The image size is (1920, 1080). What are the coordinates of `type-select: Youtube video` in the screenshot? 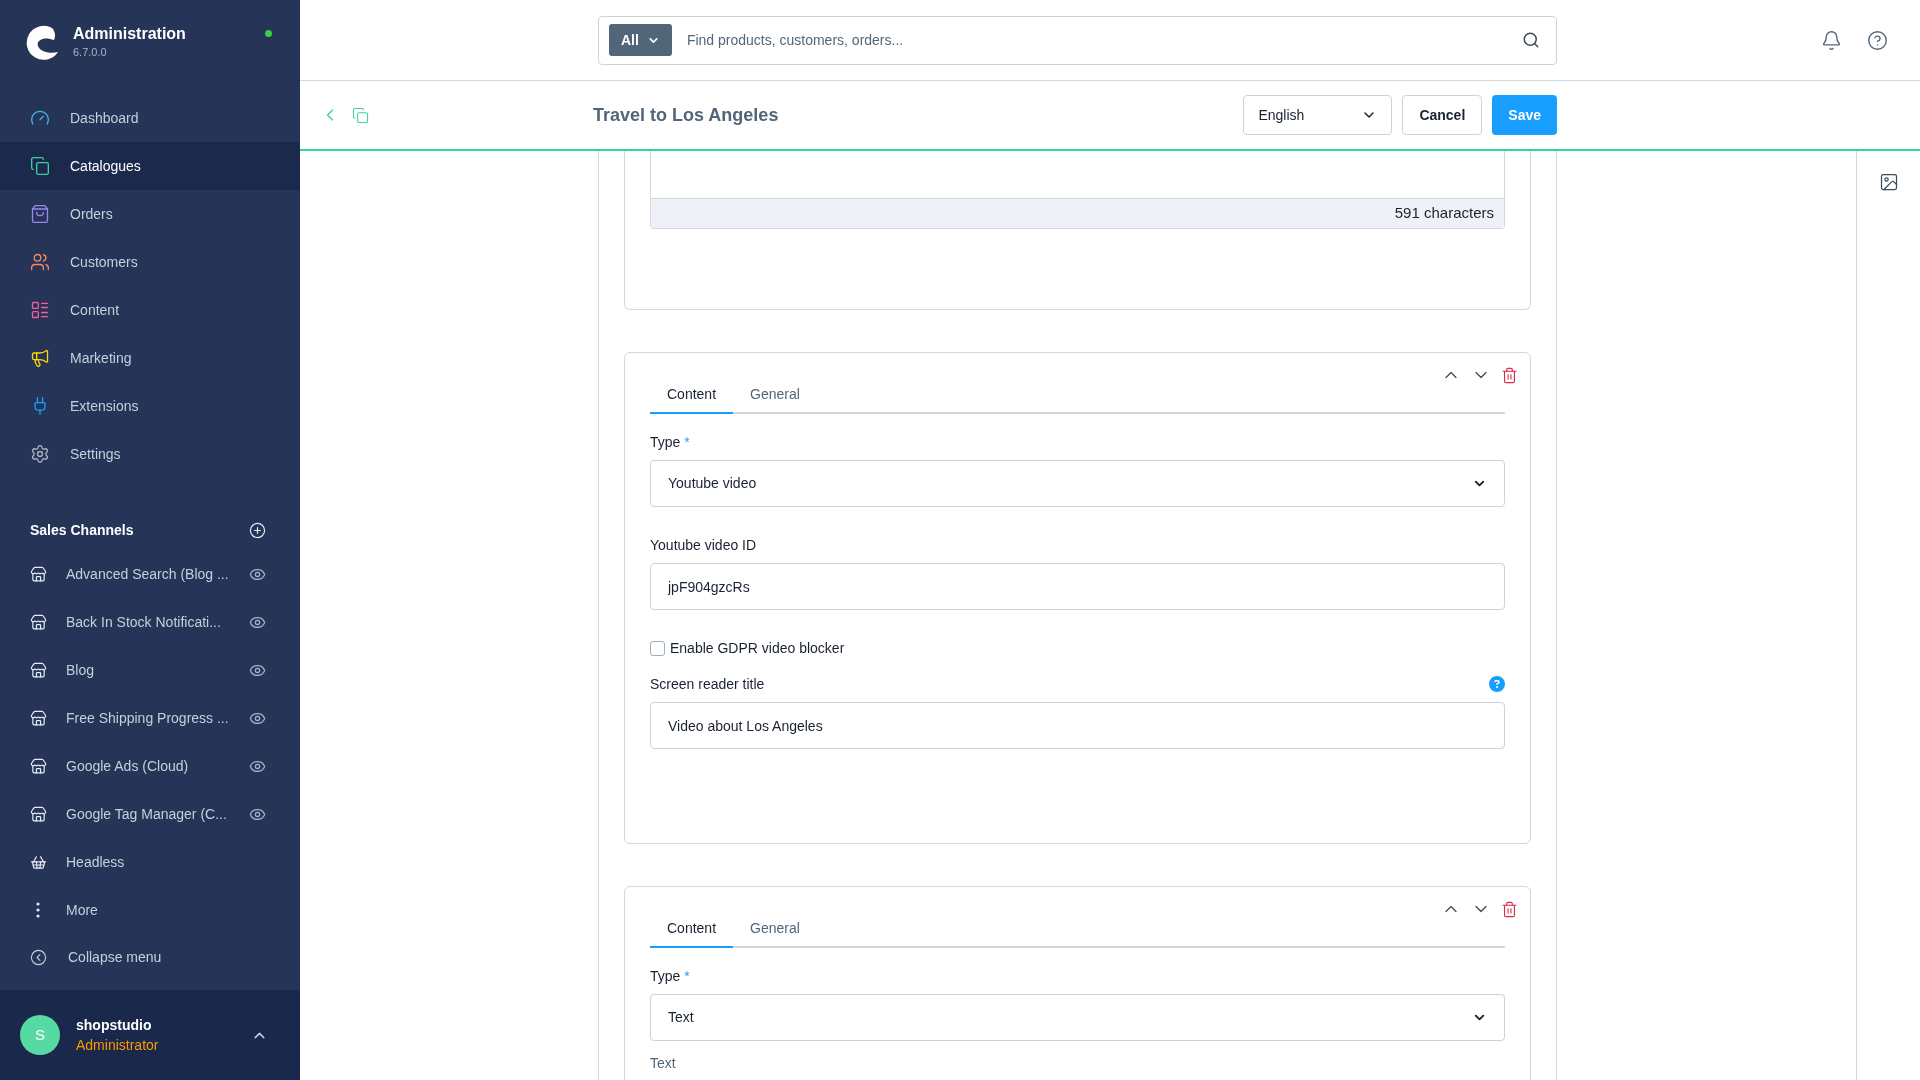 It's located at (1077, 483).